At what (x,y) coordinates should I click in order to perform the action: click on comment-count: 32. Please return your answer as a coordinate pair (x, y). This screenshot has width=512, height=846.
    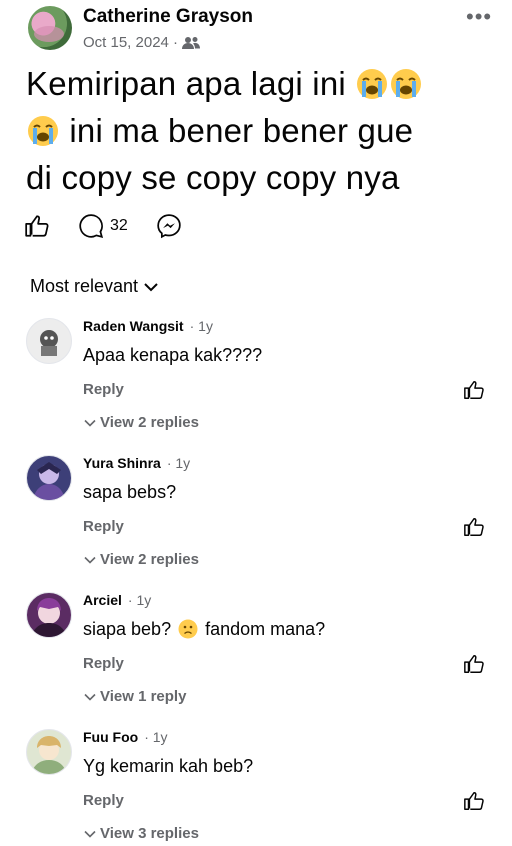
    Looking at the image, I should click on (119, 225).